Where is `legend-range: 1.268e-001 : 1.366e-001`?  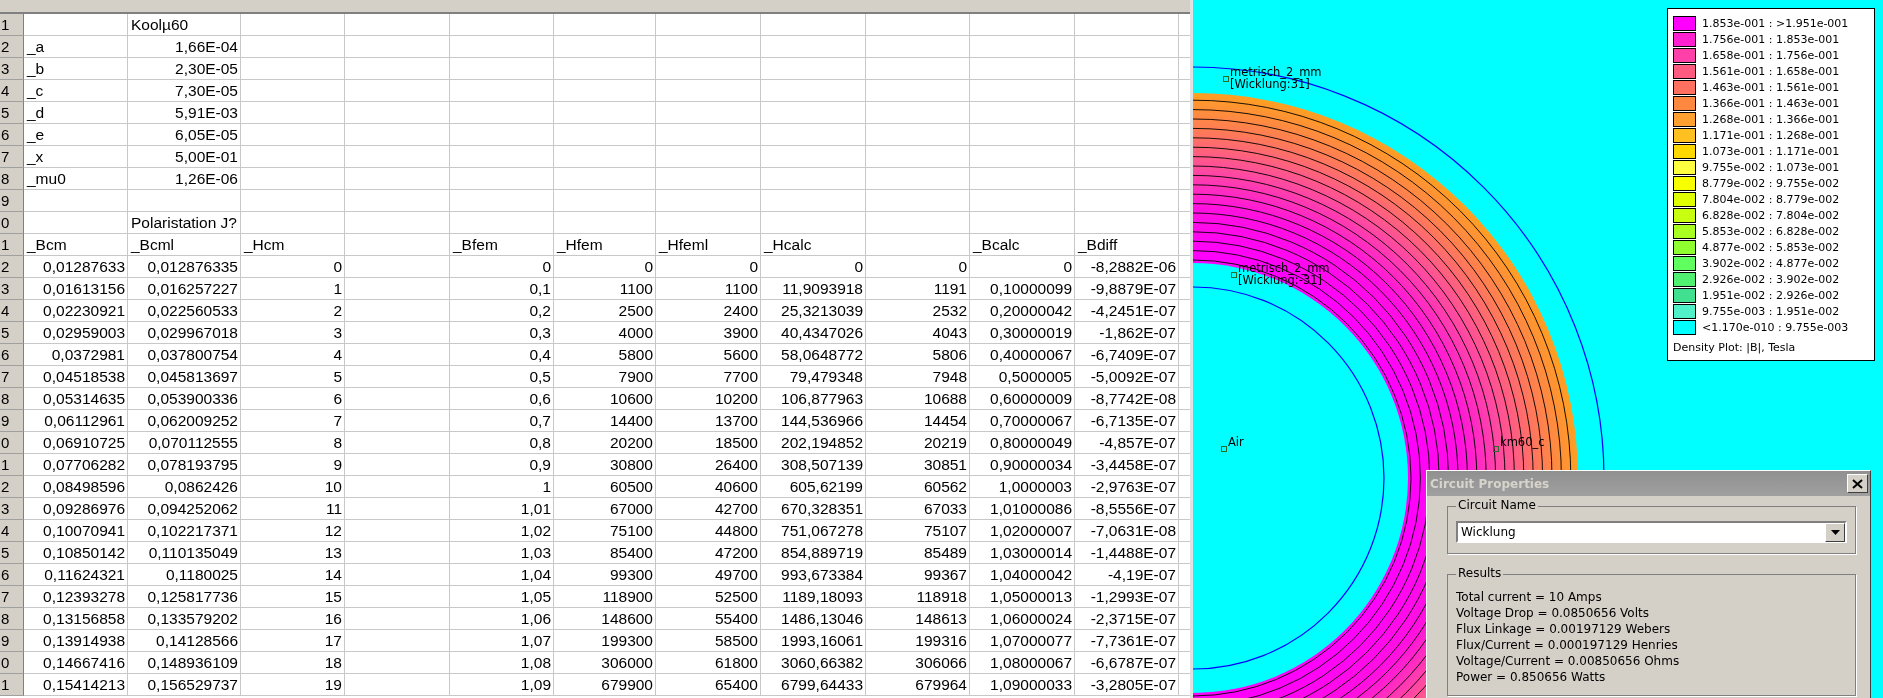
legend-range: 1.268e-001 : 1.366e-001 is located at coordinates (1771, 119).